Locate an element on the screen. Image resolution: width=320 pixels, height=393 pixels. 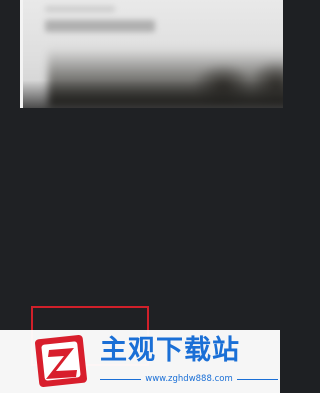
blurred-caption is located at coordinates (100, 26).